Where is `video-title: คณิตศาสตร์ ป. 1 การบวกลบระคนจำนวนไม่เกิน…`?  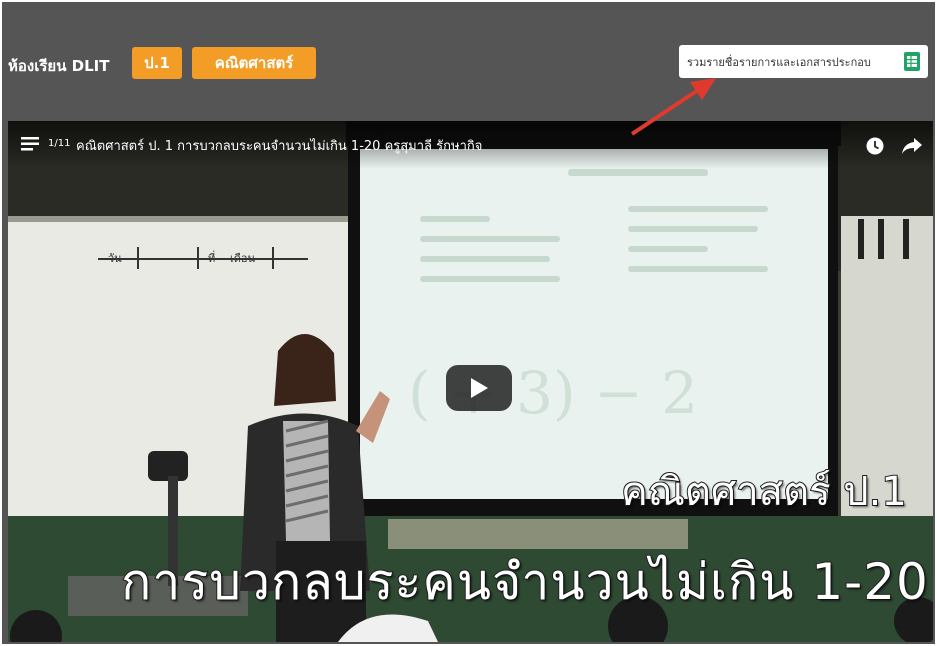
video-title: คณิตศาสตร์ ป. 1 การบวกลบระคนจำนวนไม่เกิน… is located at coordinates (279, 145).